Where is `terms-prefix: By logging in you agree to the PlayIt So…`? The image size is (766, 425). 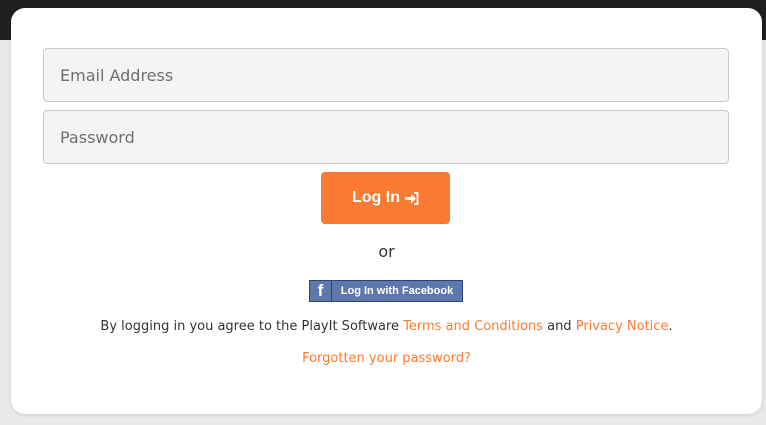
terms-prefix: By logging in you agree to the PlayIt So… is located at coordinates (252, 326).